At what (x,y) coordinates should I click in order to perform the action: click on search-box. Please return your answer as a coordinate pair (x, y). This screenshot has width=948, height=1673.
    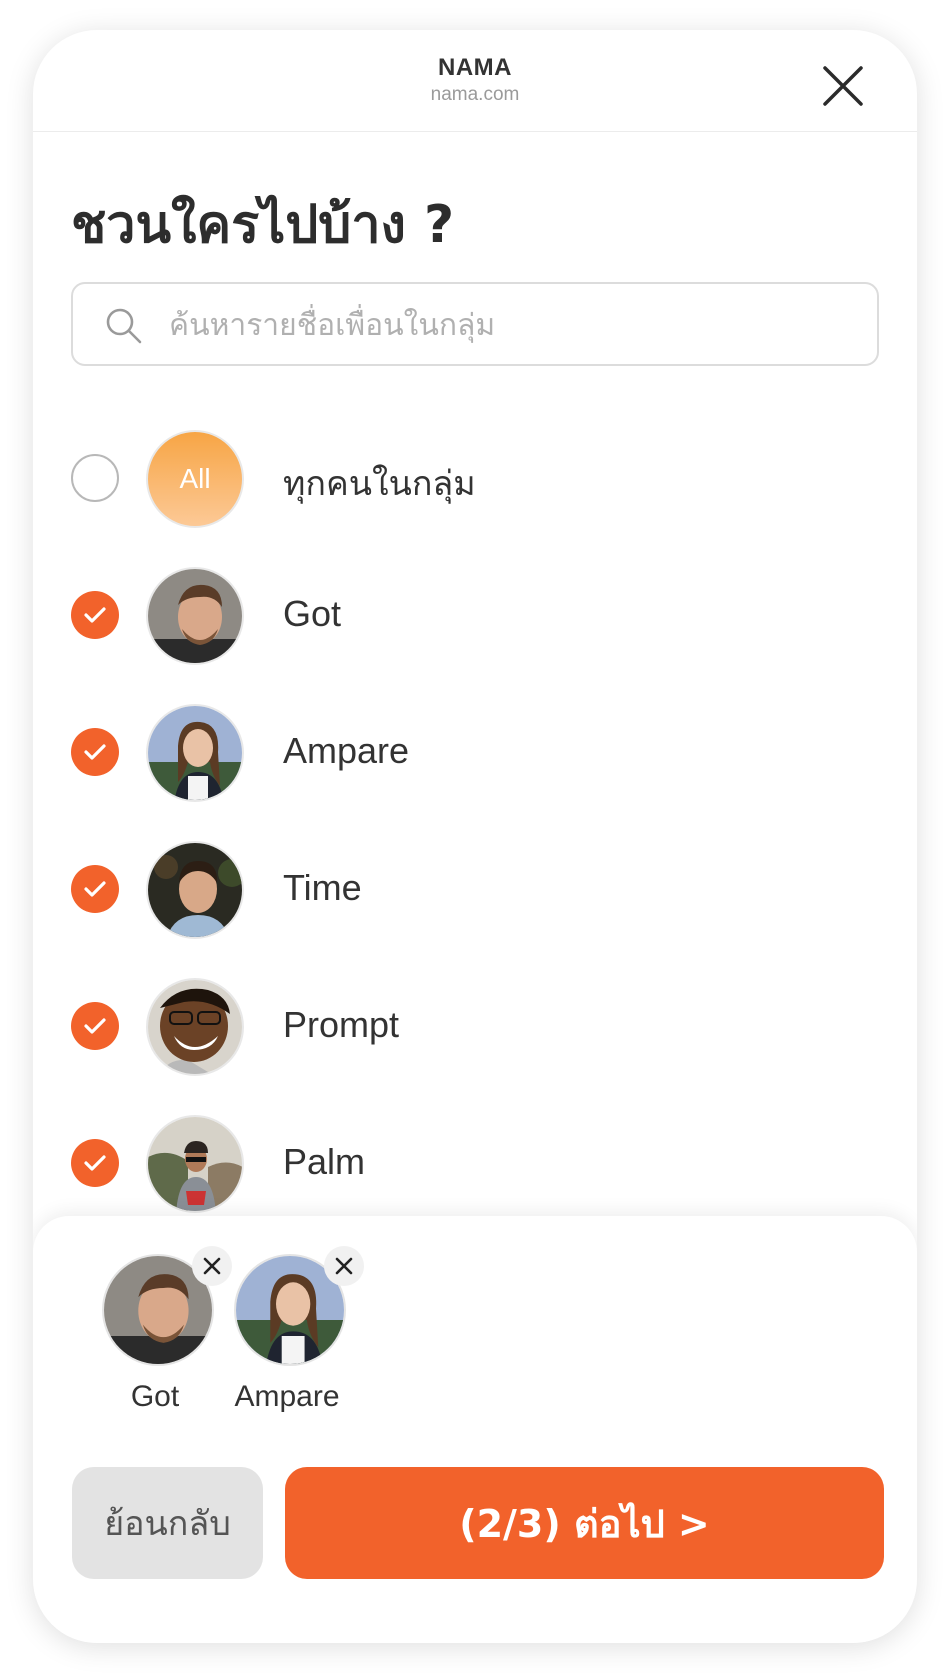
    Looking at the image, I should click on (475, 324).